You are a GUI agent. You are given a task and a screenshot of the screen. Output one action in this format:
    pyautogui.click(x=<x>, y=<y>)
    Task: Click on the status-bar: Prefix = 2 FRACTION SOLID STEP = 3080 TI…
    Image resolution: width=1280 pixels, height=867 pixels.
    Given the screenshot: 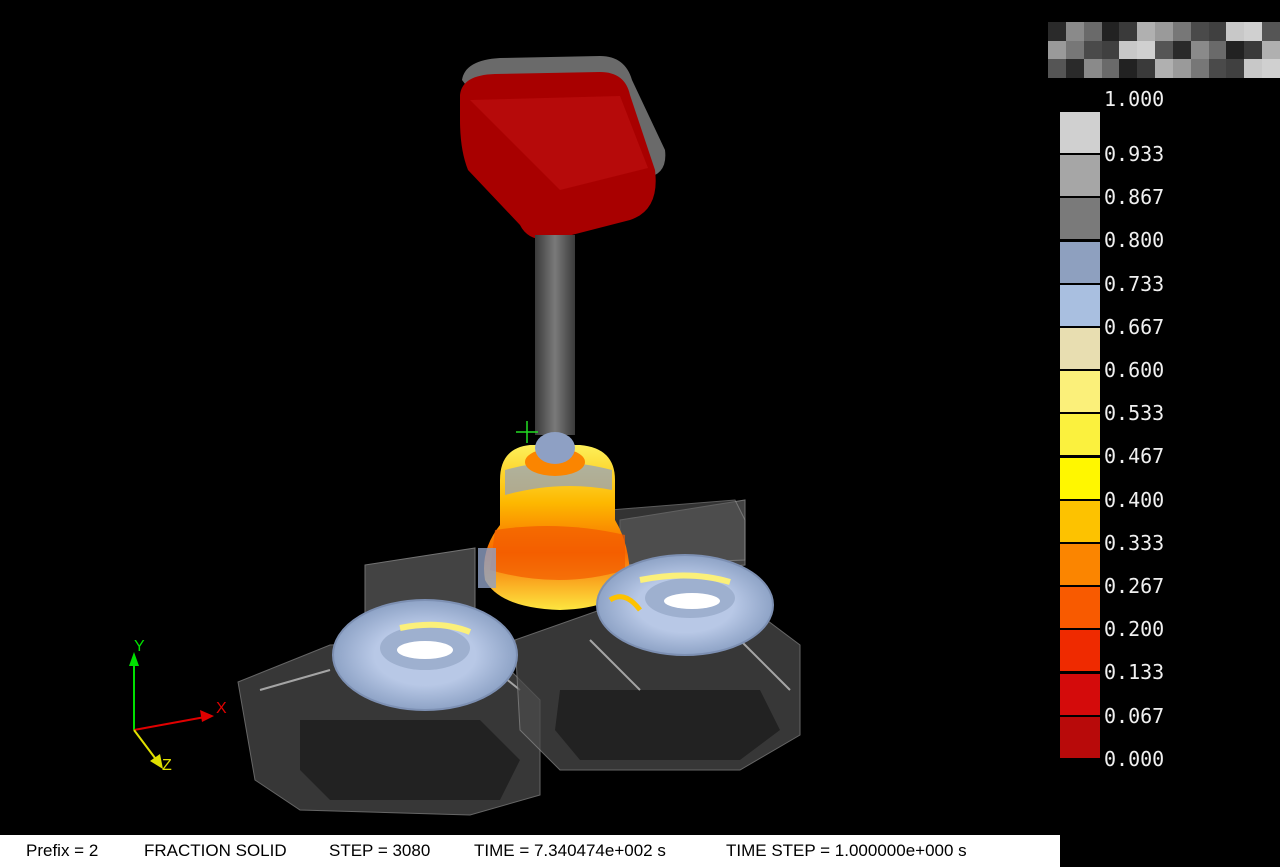 What is the action you would take?
    pyautogui.click(x=530, y=851)
    